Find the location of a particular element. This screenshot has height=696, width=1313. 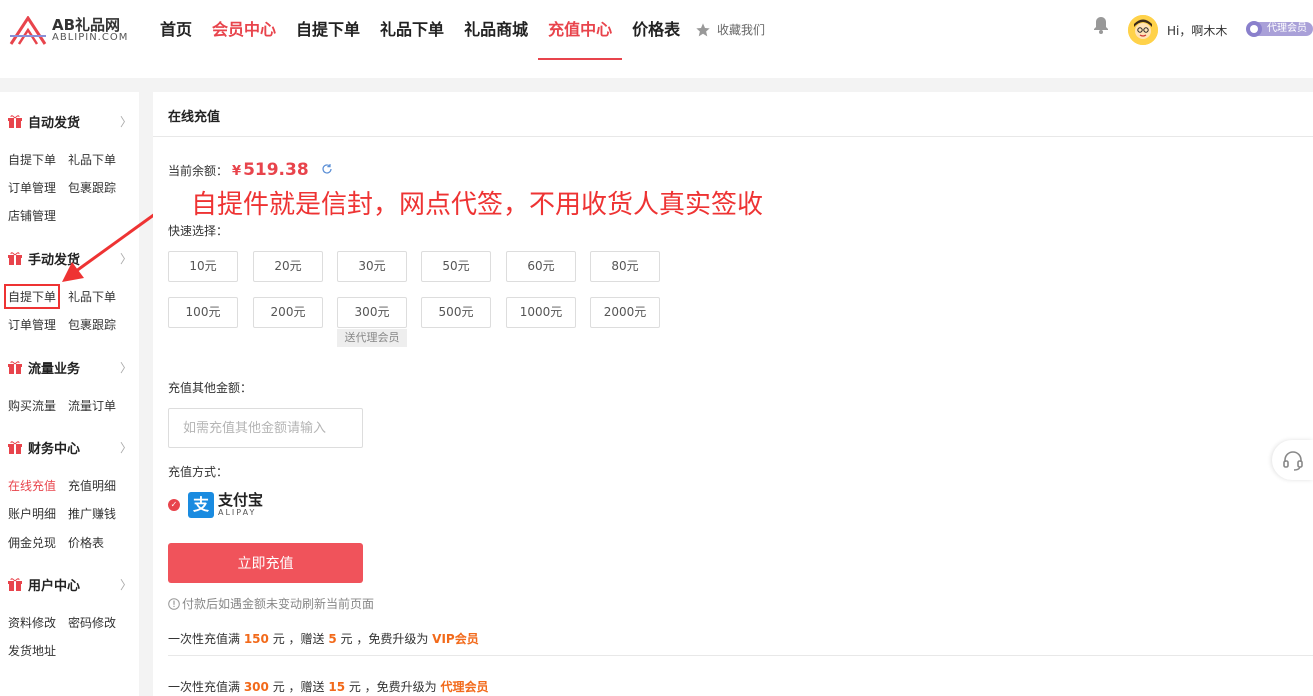

alipay-icon: 支 is located at coordinates (201, 505).